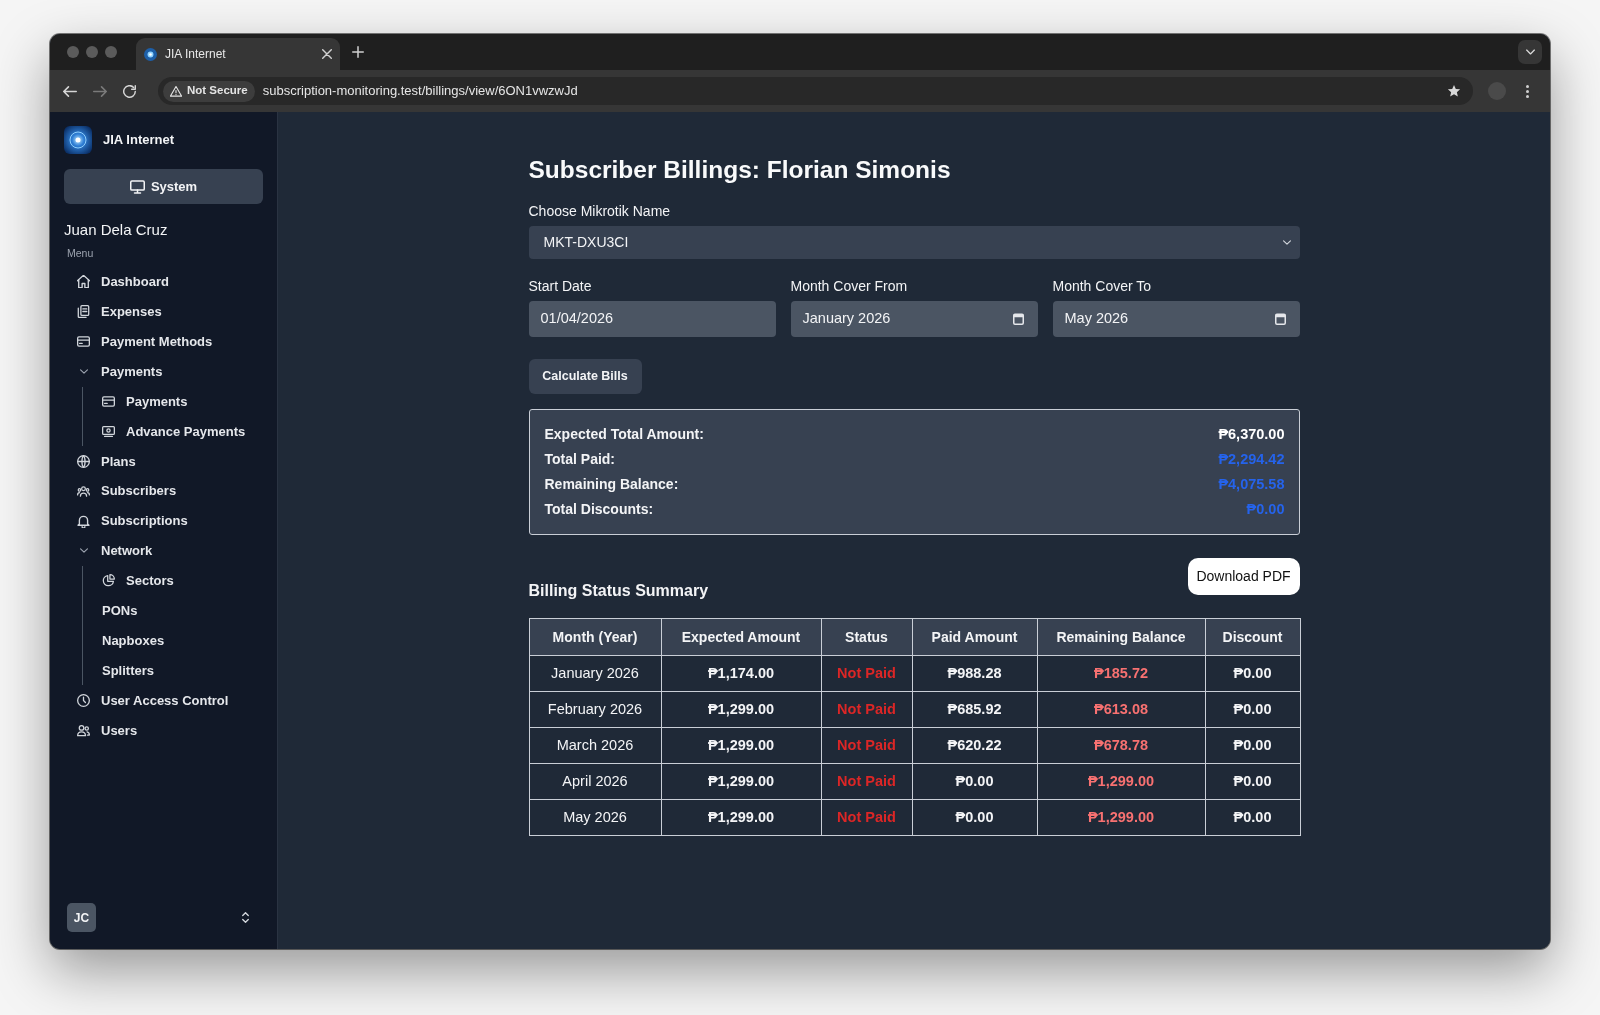  What do you see at coordinates (358, 52) in the screenshot?
I see `plus-icon` at bounding box center [358, 52].